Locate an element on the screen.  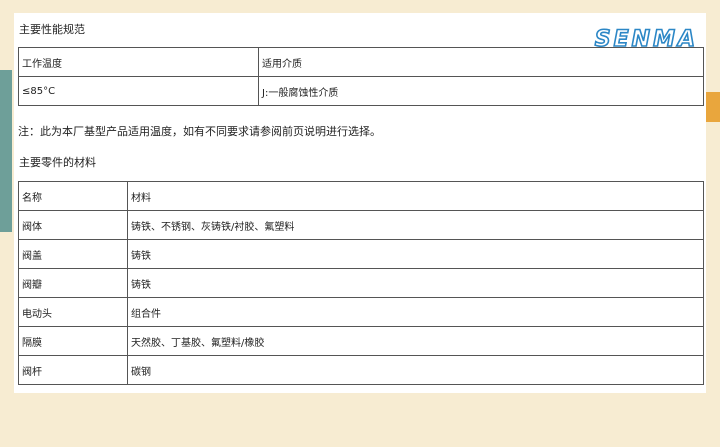
table-row: 阀杆 碳钢 is located at coordinates (361, 370).